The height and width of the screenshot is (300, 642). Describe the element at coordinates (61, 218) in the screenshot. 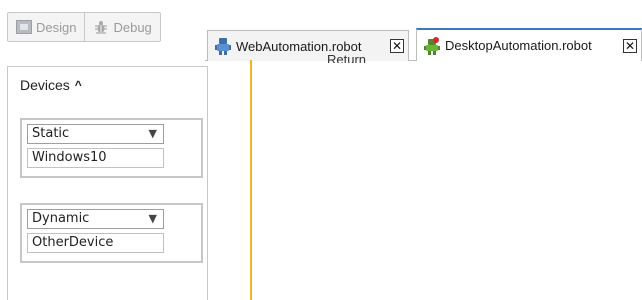

I see `device-type-value: Dynamic` at that location.